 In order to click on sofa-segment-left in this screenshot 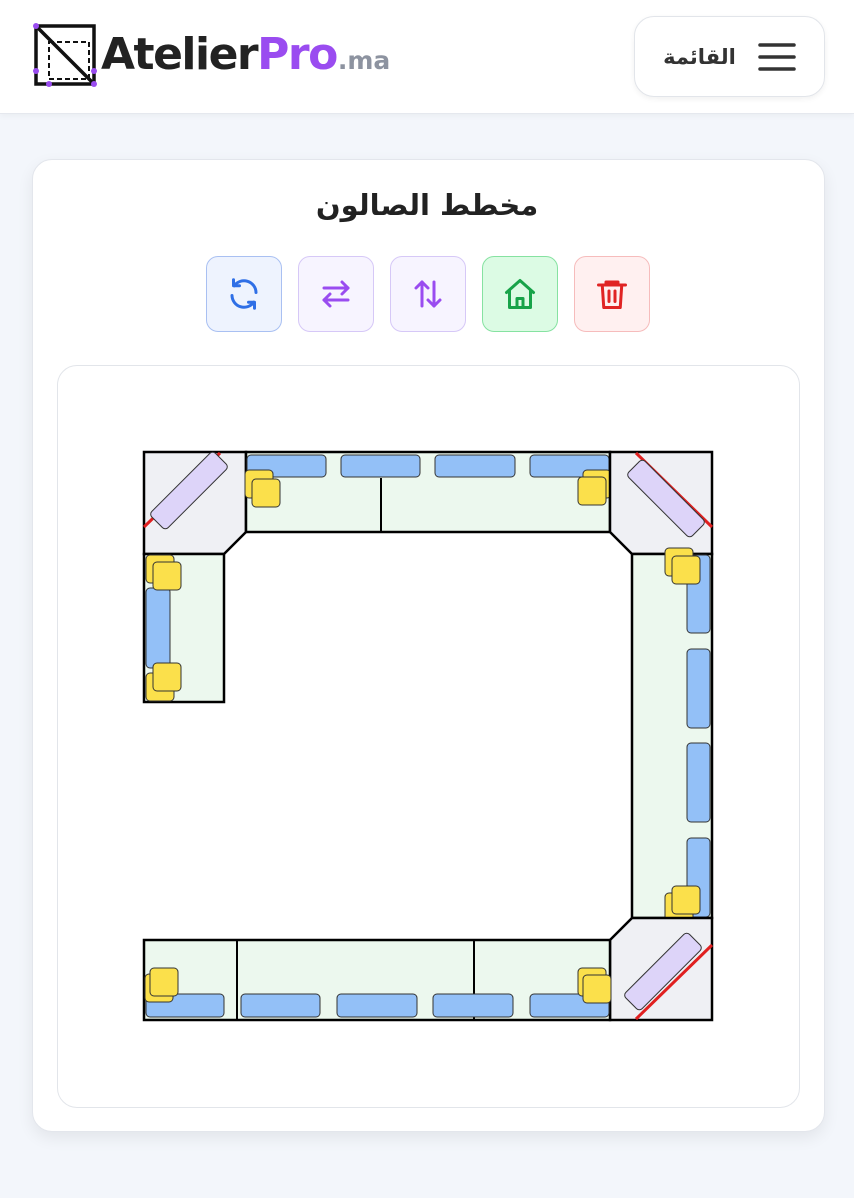, I will do `click(184, 628)`.